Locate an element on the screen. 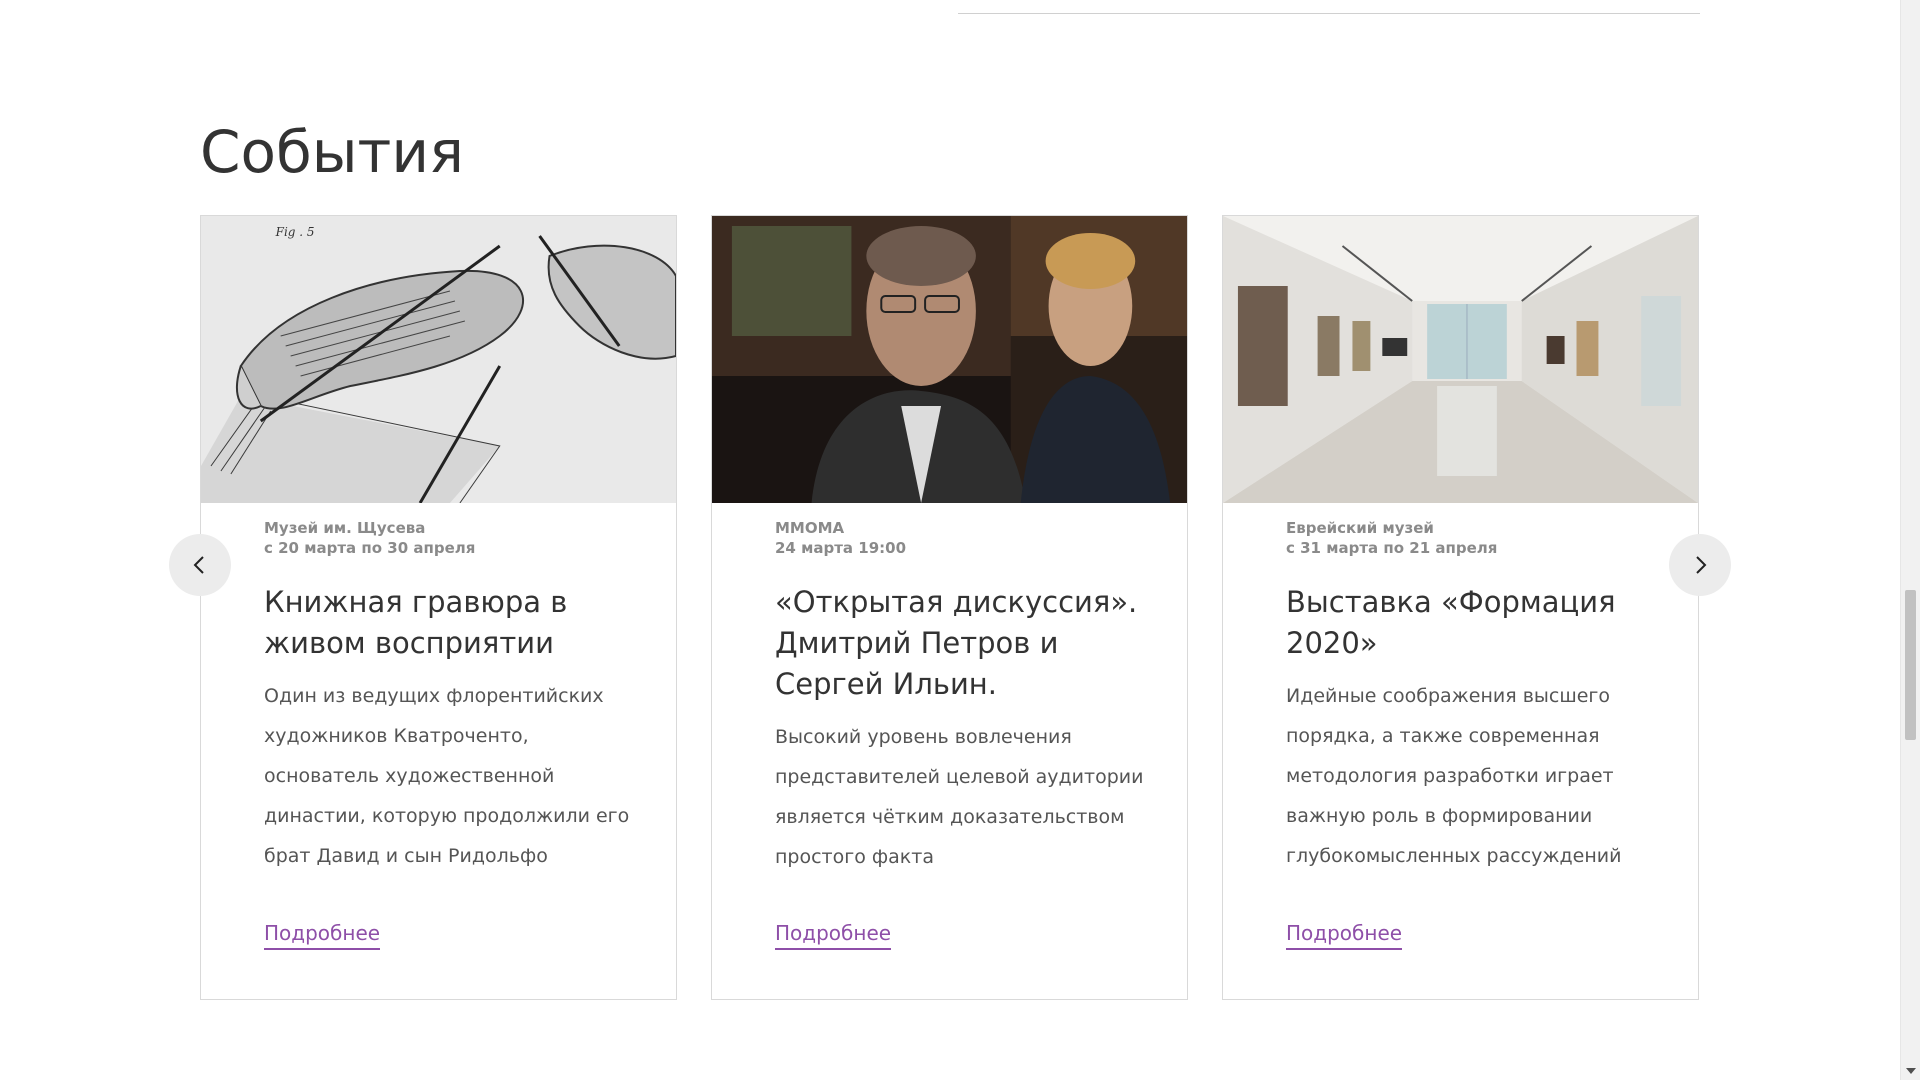 The width and height of the screenshot is (1920, 1080). scroll-down-arrow-icon is located at coordinates (1911, 1071).